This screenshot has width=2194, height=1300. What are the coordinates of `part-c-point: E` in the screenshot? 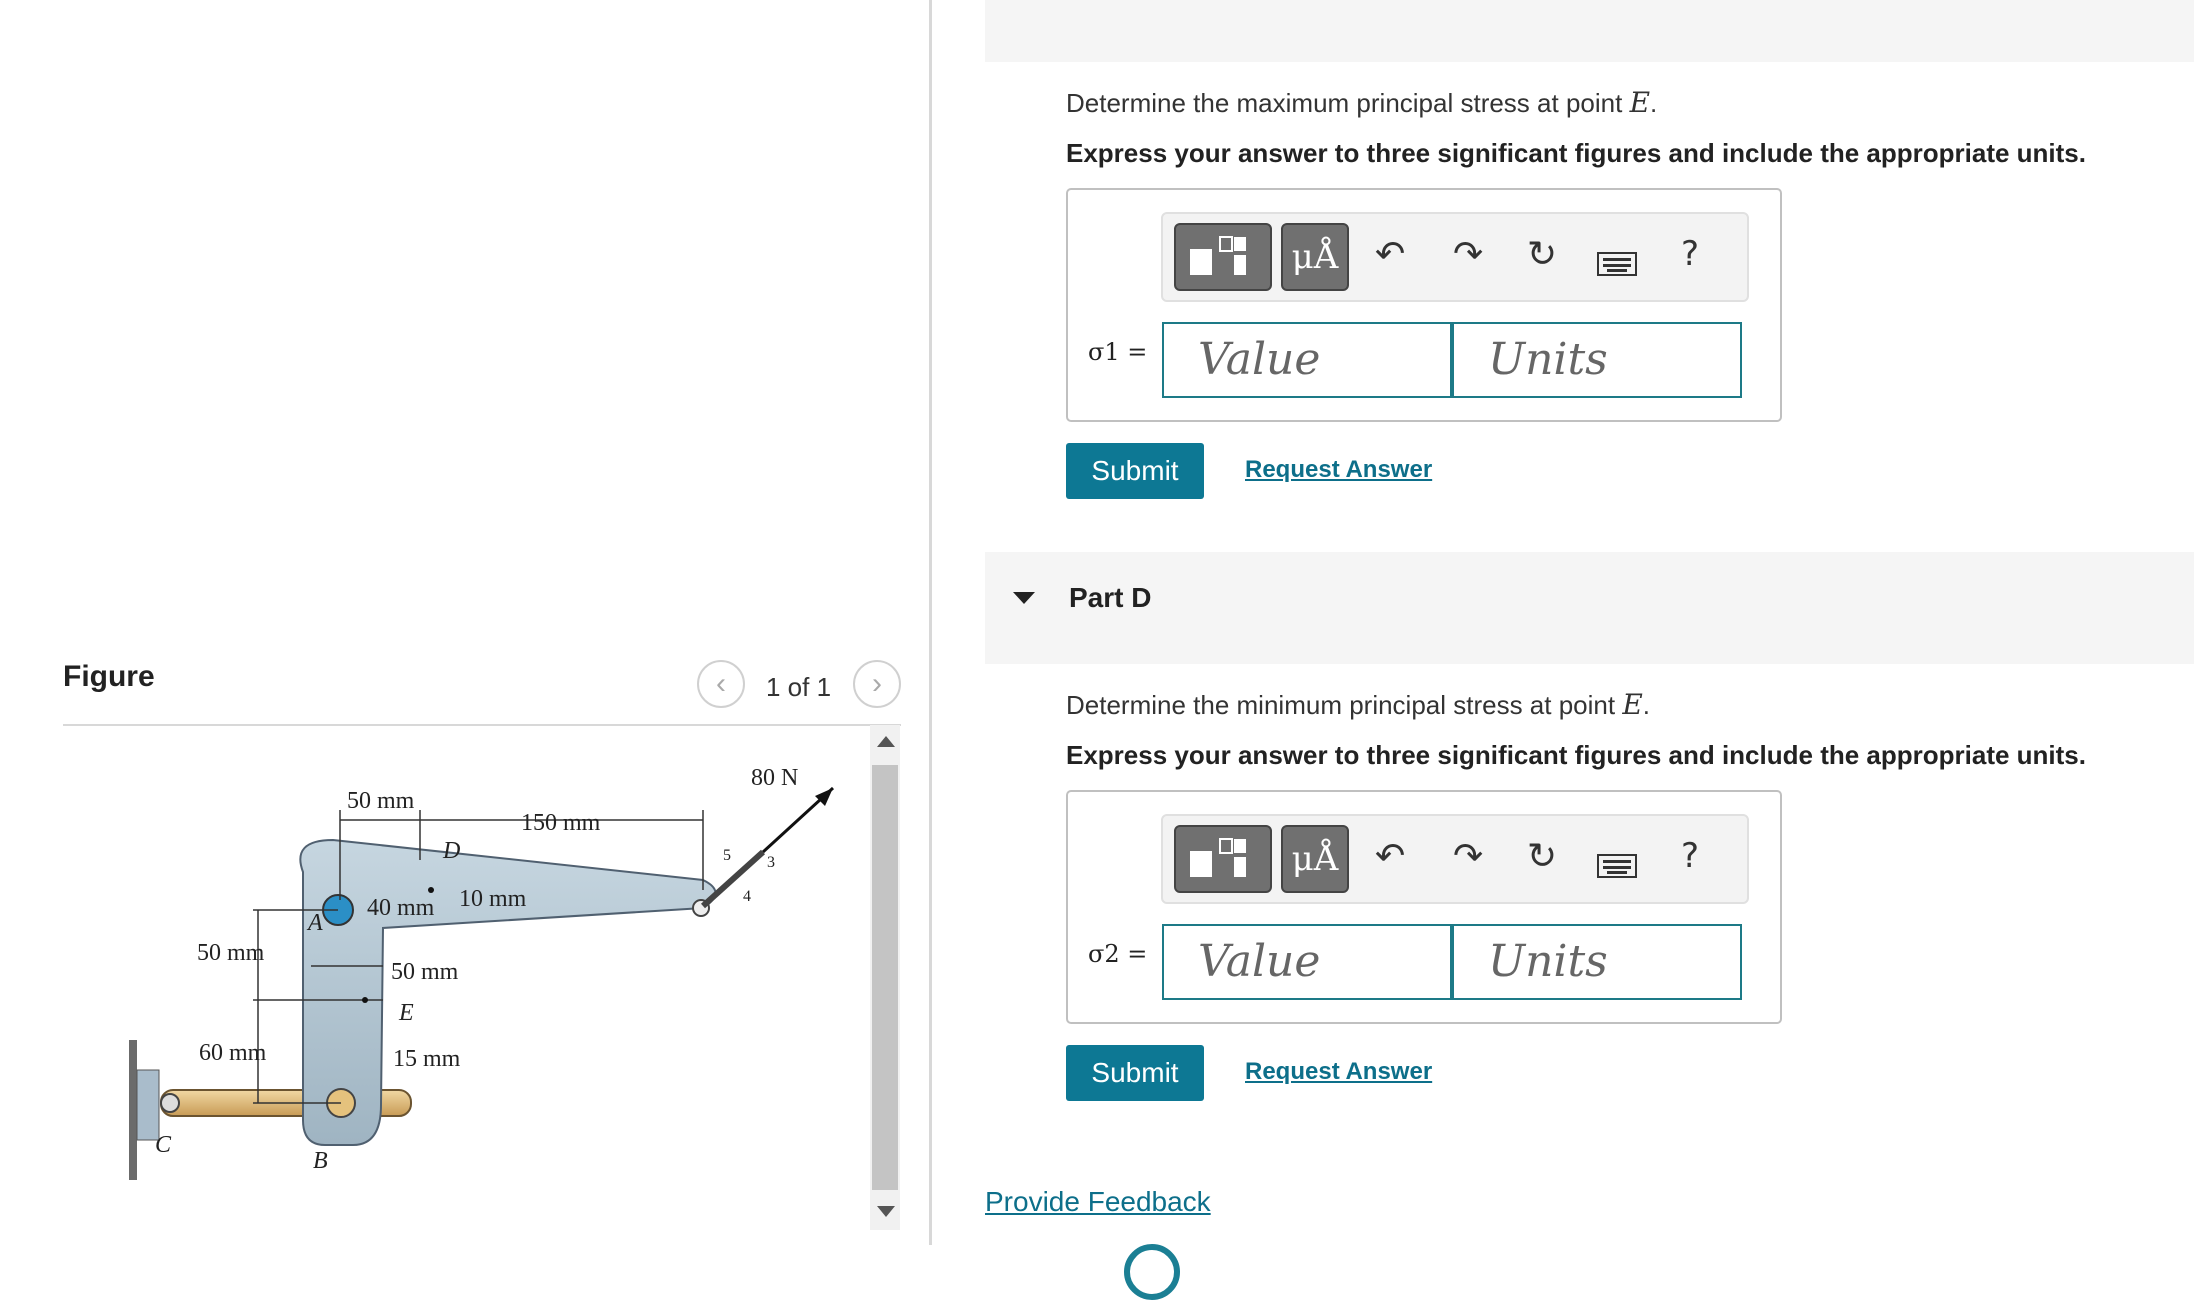 It's located at (1640, 102).